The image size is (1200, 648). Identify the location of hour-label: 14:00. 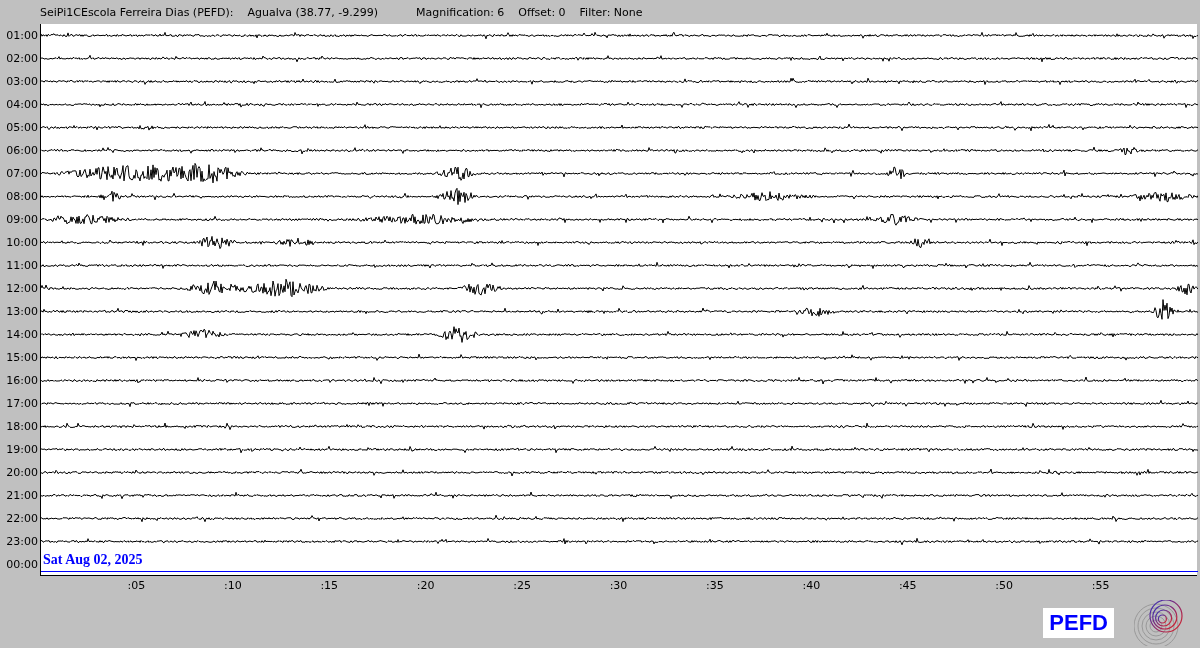
(22, 335).